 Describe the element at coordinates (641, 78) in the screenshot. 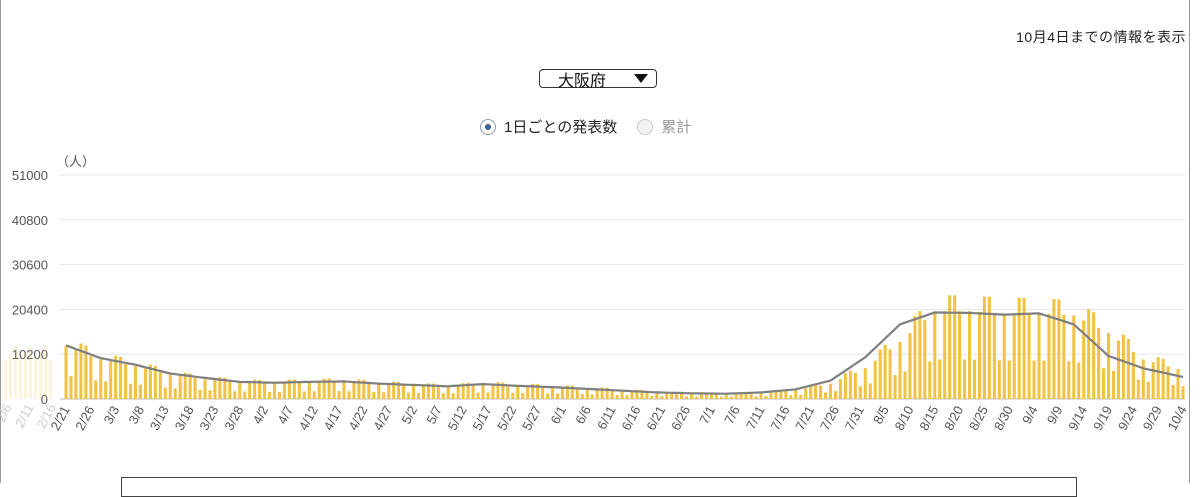

I see `chevron-down-icon` at that location.